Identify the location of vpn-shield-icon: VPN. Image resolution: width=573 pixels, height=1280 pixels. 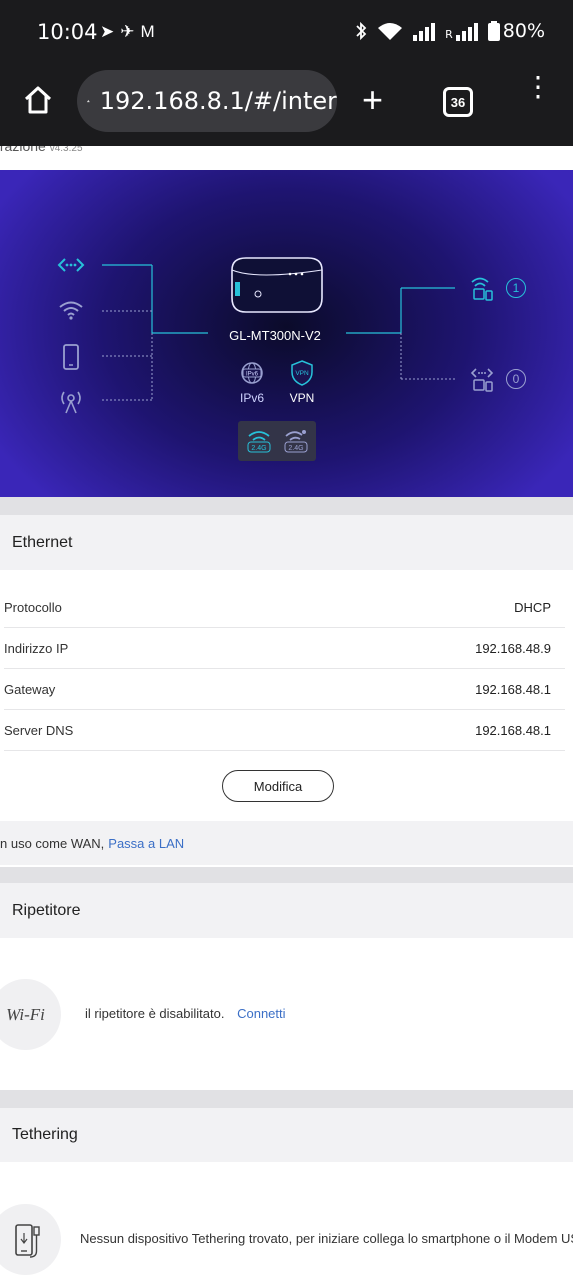
(302, 373).